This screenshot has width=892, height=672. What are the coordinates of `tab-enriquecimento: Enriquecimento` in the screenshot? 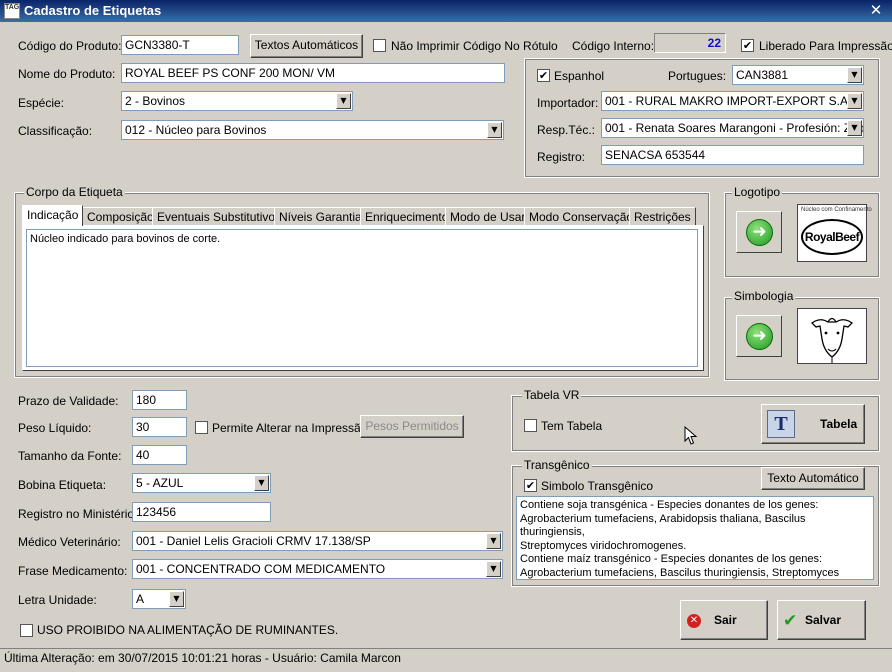 It's located at (407, 216).